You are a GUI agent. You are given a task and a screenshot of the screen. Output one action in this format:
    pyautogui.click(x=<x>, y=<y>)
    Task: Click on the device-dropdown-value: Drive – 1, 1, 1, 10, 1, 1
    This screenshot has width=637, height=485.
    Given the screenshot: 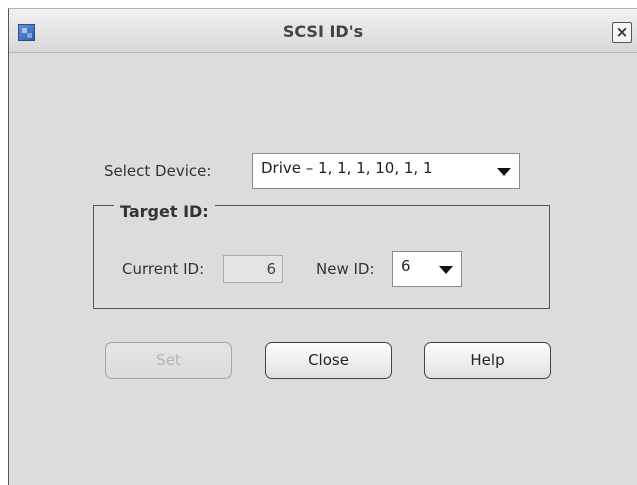 What is the action you would take?
    pyautogui.click(x=347, y=168)
    